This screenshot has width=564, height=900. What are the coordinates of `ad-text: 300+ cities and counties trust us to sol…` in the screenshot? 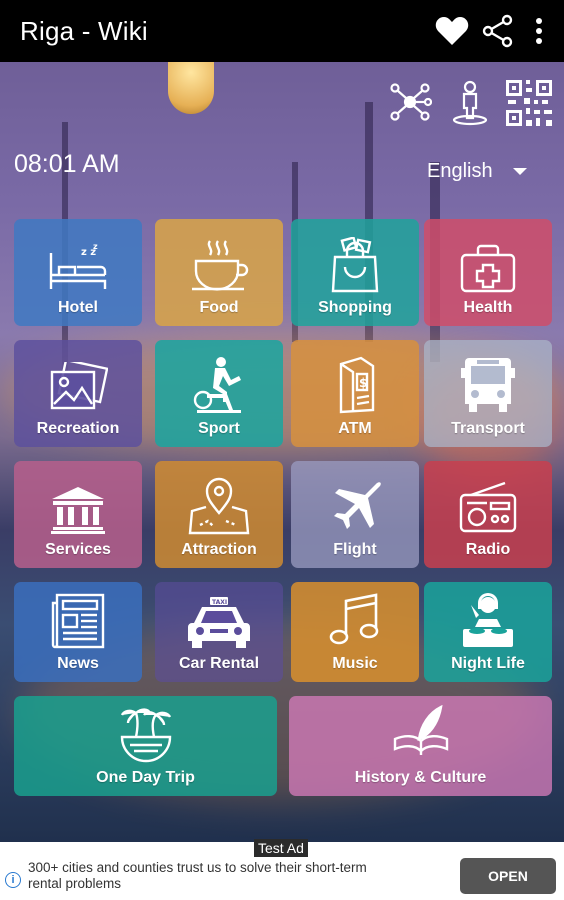 It's located at (197, 875).